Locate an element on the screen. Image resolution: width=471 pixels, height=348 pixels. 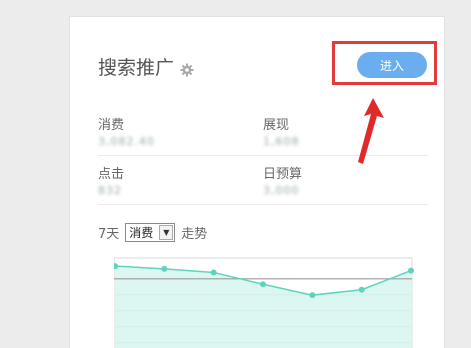
days-label: 7天 is located at coordinates (109, 234).